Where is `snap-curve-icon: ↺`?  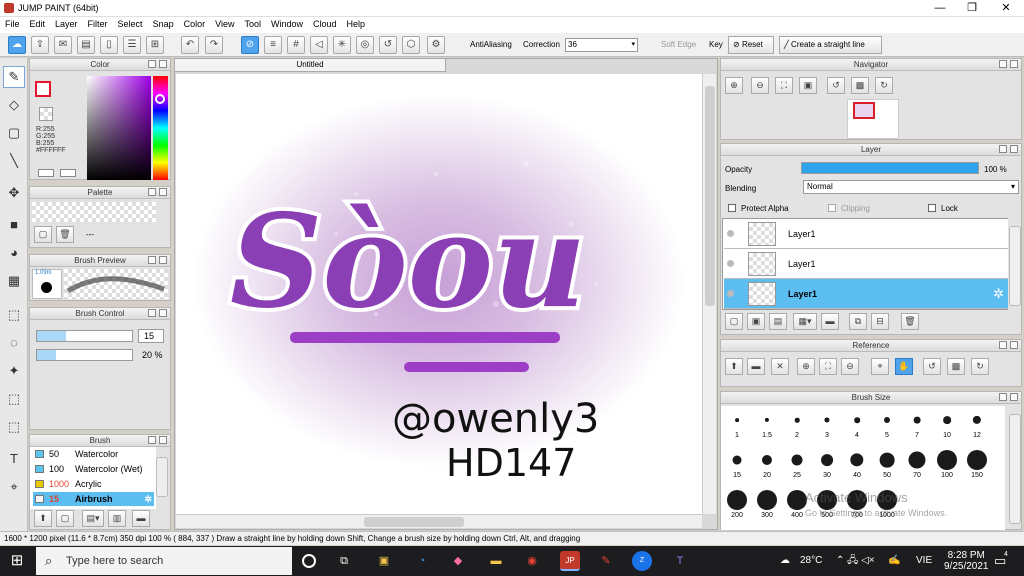
snap-curve-icon: ↺ is located at coordinates (388, 45).